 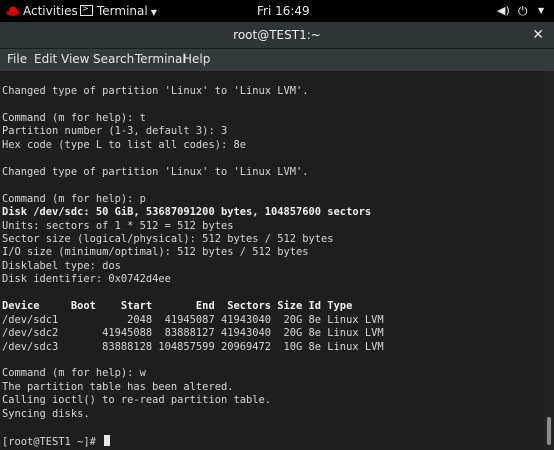 I want to click on activities-button: Activities, so click(x=50, y=11).